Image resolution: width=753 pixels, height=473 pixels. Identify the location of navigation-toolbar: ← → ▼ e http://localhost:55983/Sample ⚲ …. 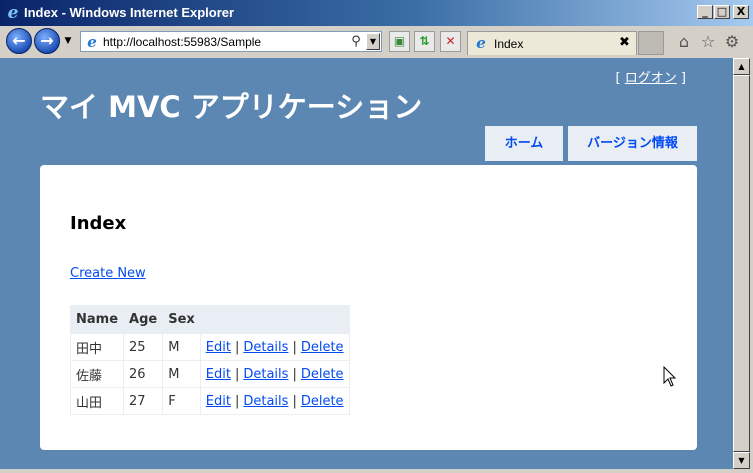
(376, 42).